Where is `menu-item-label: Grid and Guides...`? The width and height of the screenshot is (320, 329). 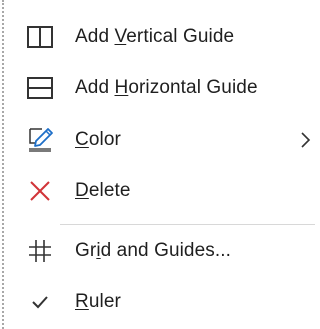
menu-item-label: Grid and Guides... is located at coordinates (153, 250).